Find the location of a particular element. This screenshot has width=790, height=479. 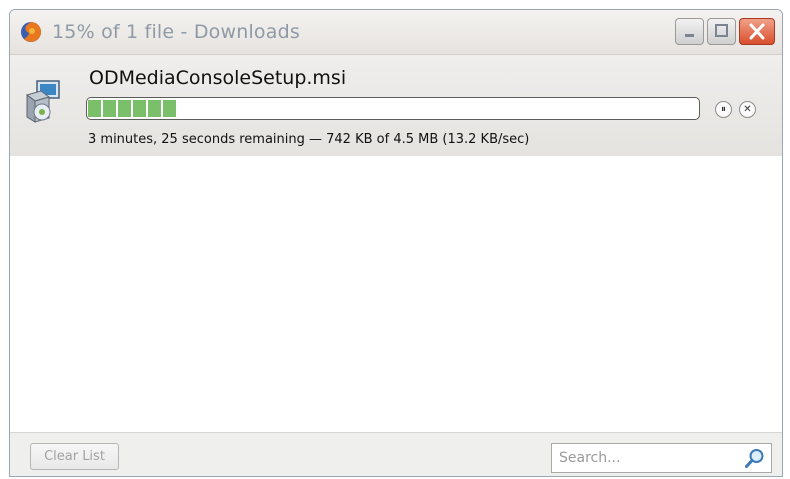

maximize-button is located at coordinates (721, 31).